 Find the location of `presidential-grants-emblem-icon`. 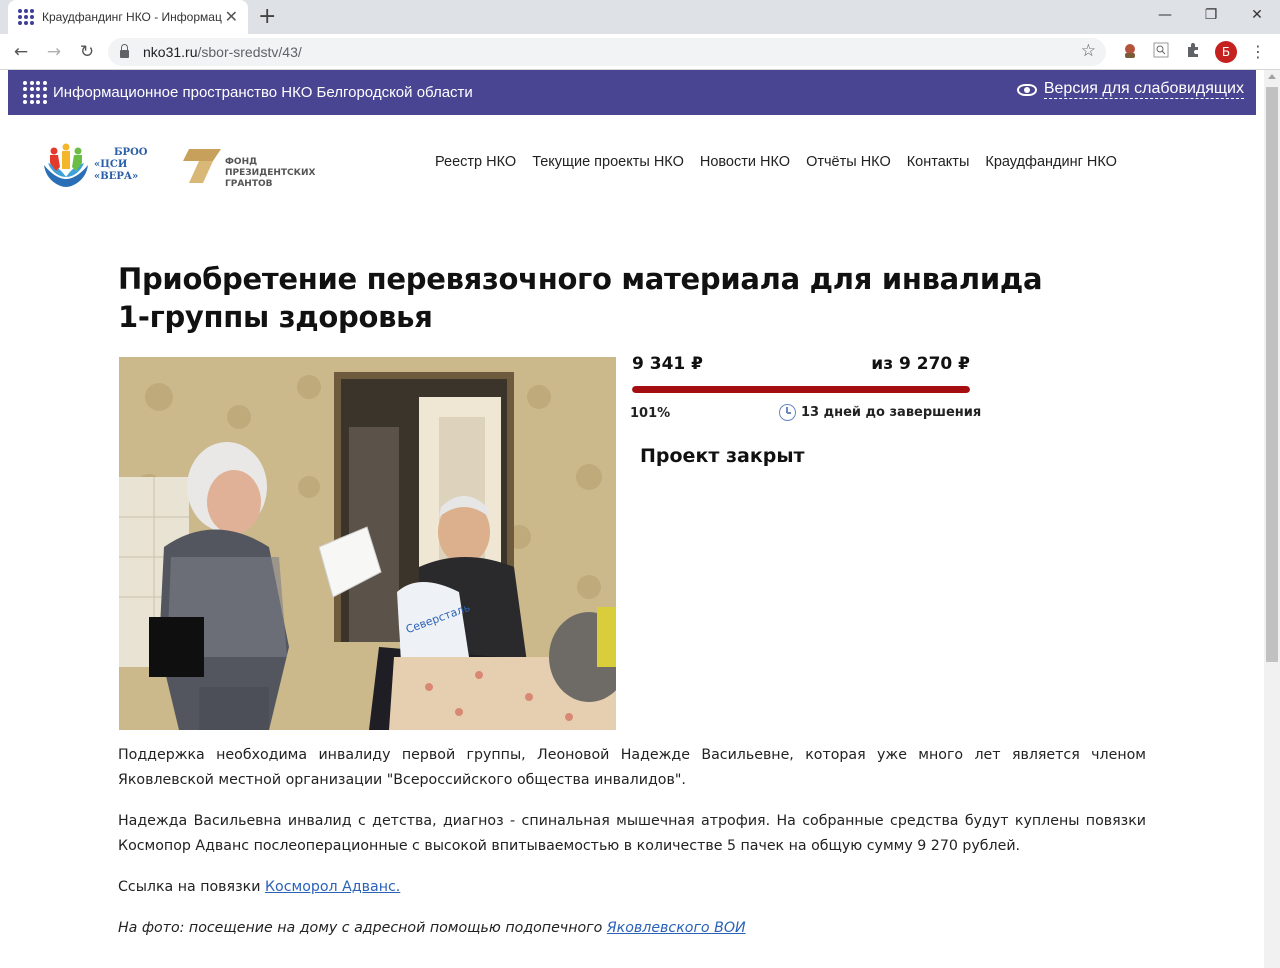

presidential-grants-emblem-icon is located at coordinates (202, 166).